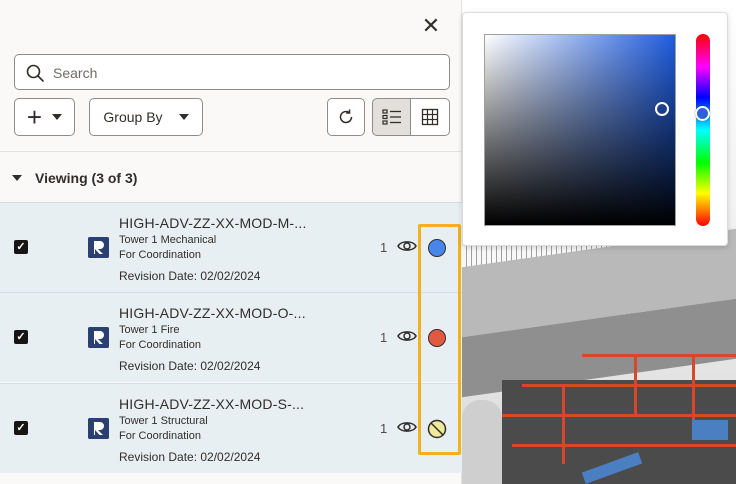 Image resolution: width=736 pixels, height=484 pixels. Describe the element at coordinates (86, 178) in the screenshot. I see `viewing-label: Viewing (3 of 3)` at that location.